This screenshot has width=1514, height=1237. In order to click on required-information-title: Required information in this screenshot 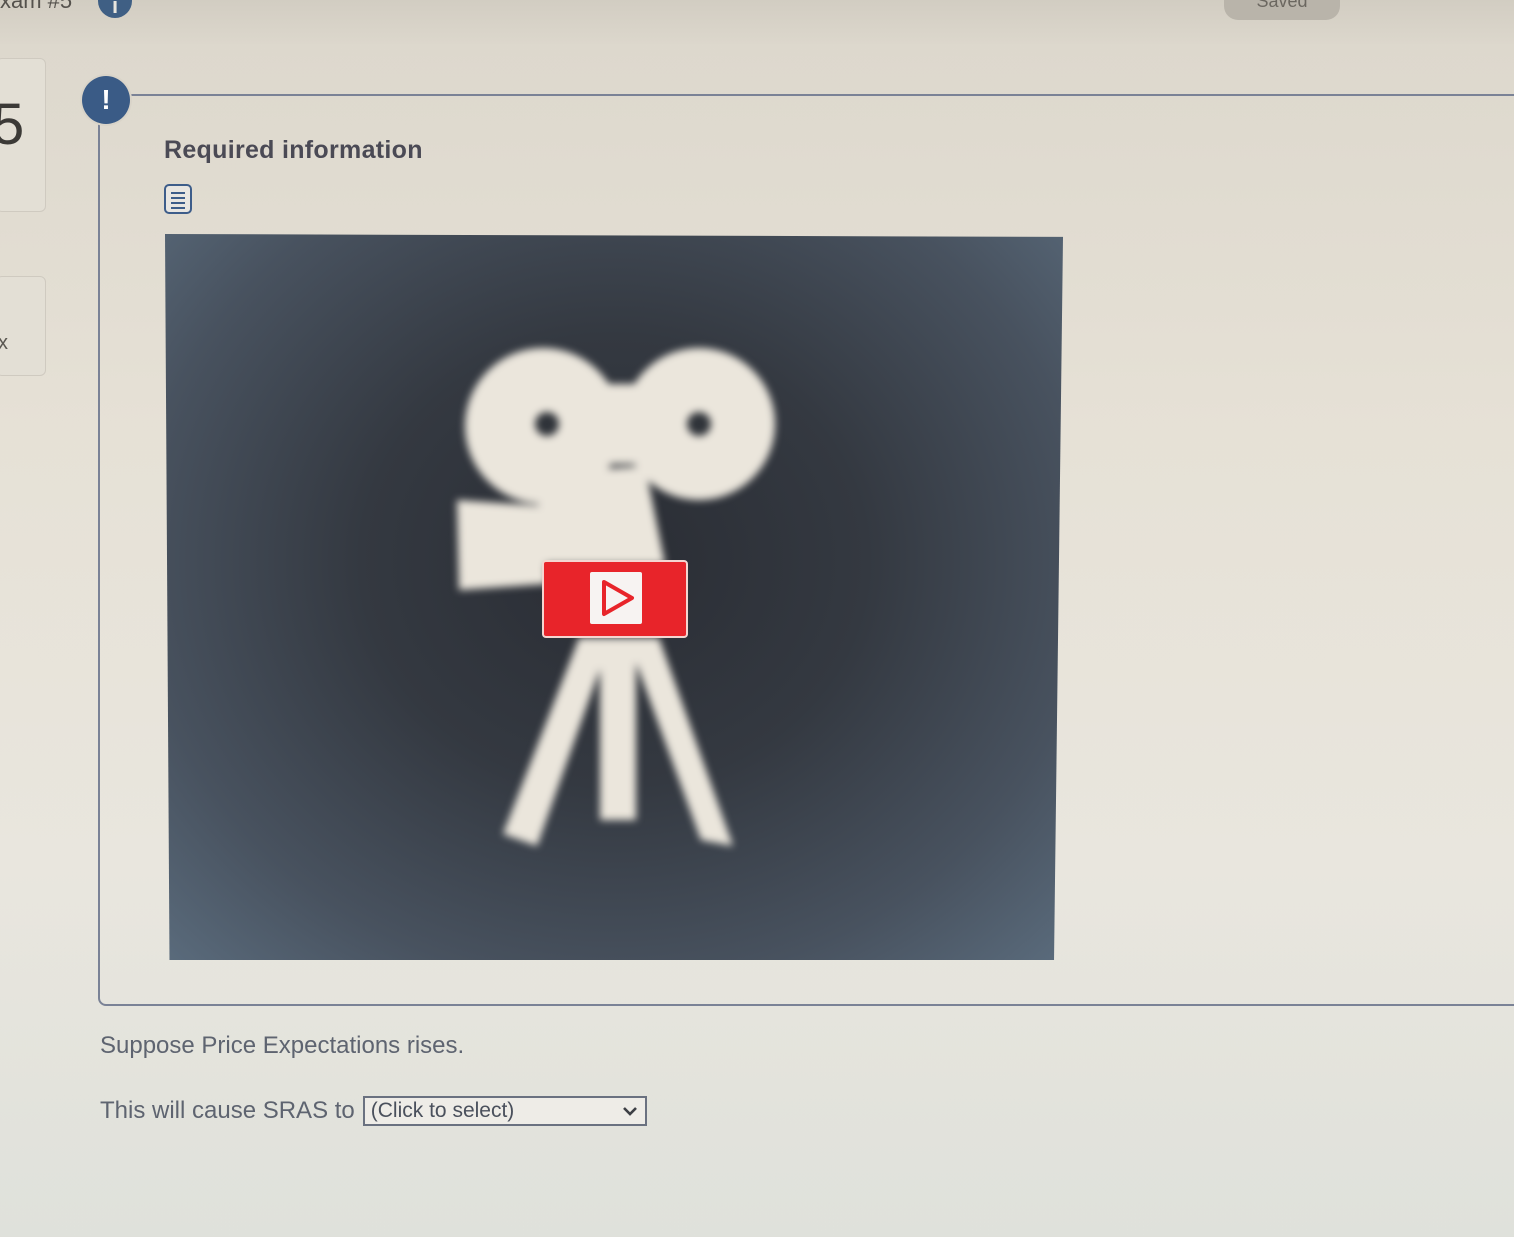, I will do `click(293, 150)`.